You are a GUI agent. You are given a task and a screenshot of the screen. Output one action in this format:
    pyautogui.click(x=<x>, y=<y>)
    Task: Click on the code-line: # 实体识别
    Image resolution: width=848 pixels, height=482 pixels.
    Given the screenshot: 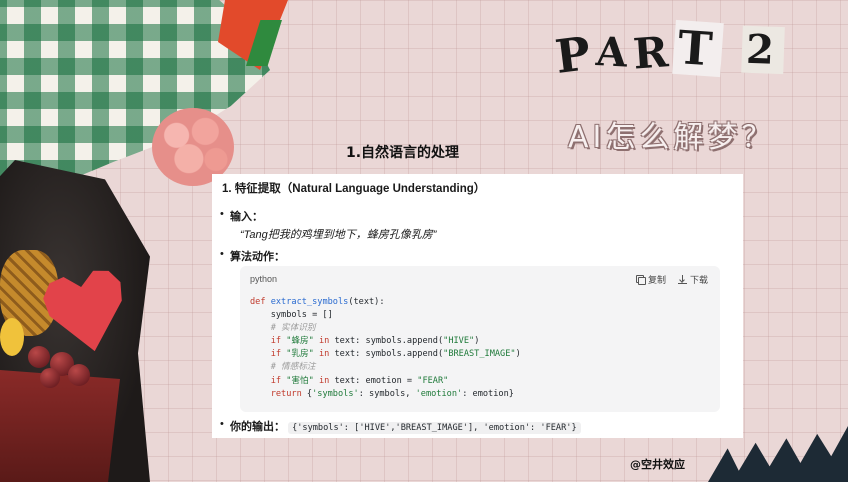 What is the action you would take?
    pyautogui.click(x=385, y=328)
    